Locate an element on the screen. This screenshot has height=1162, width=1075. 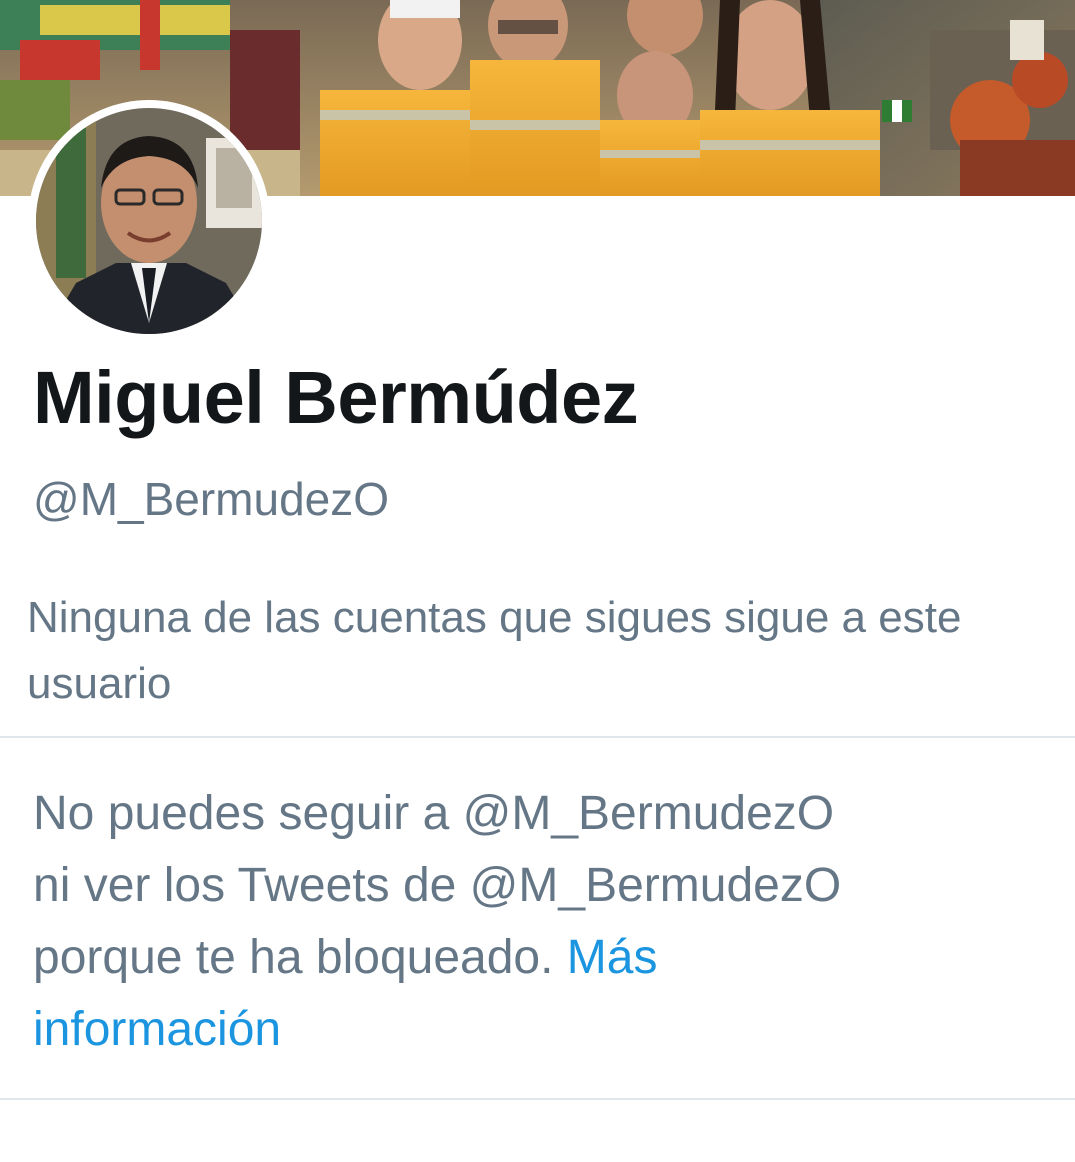
avatar is located at coordinates (149, 221).